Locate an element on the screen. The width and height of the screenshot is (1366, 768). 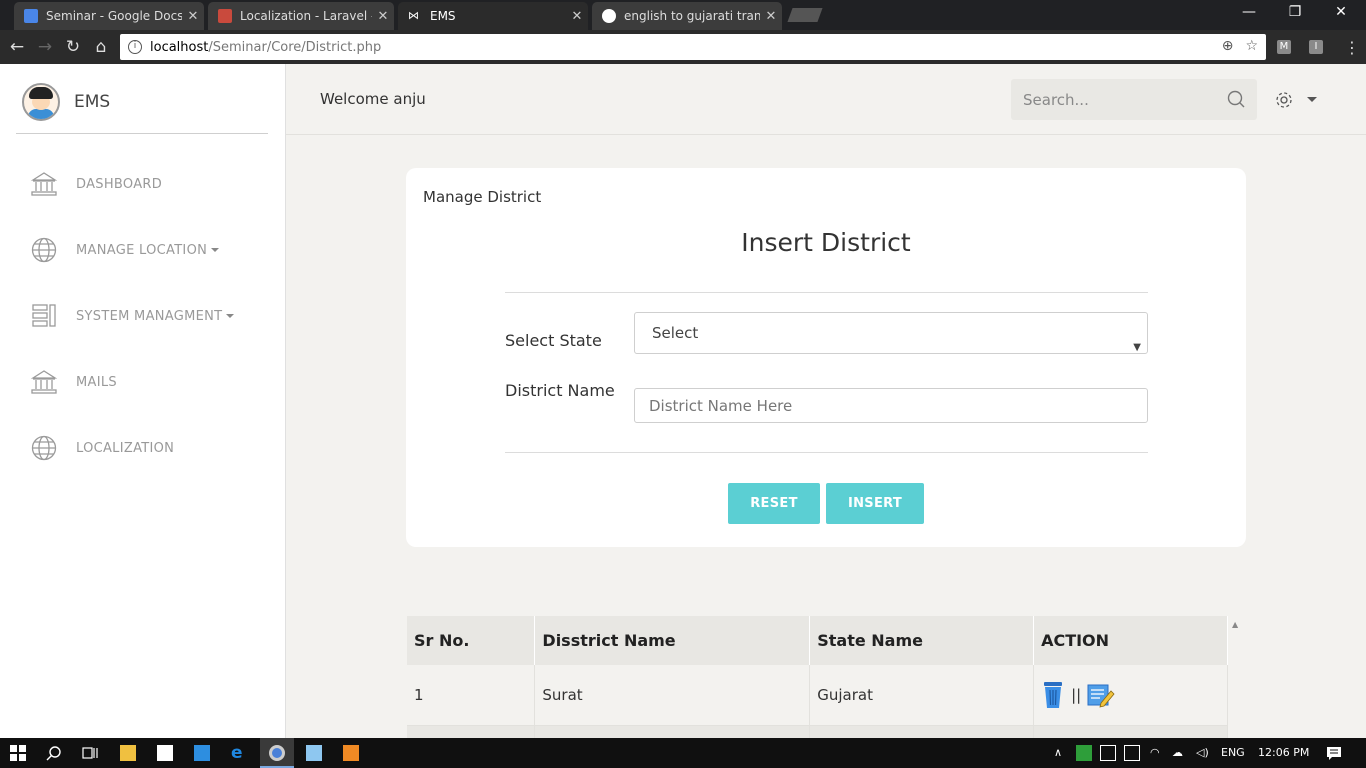
back-icon: ← is located at coordinates (17, 47).